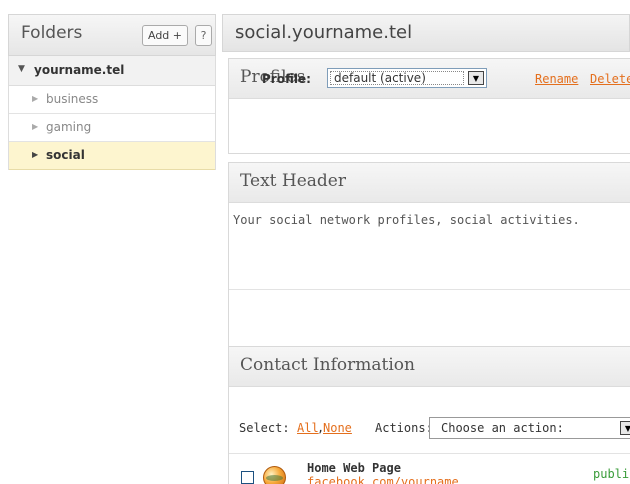 The width and height of the screenshot is (630, 484). What do you see at coordinates (404, 428) in the screenshot?
I see `actions-label: Actions:` at bounding box center [404, 428].